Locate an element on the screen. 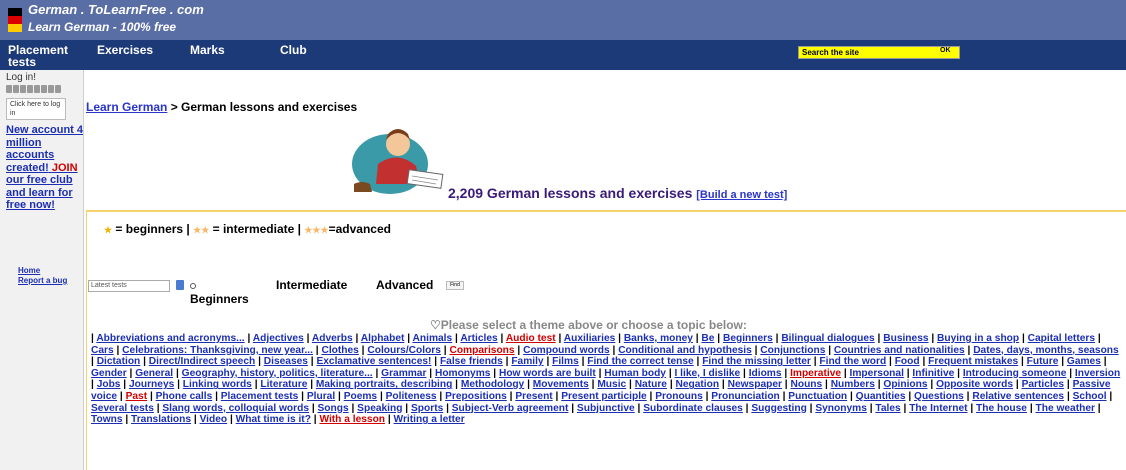  topic-link: Synonyms is located at coordinates (841, 408).